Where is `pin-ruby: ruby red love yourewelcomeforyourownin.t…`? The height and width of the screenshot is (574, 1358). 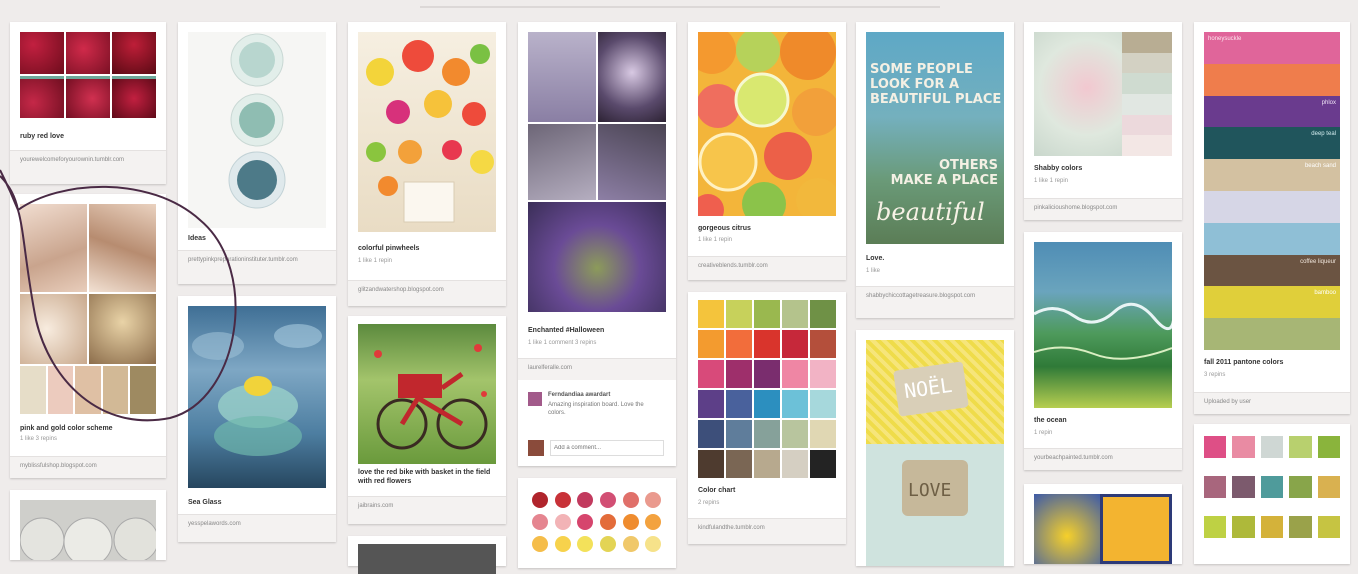
pin-ruby: ruby red love yourewelcomeforyourownin.t… is located at coordinates (88, 103).